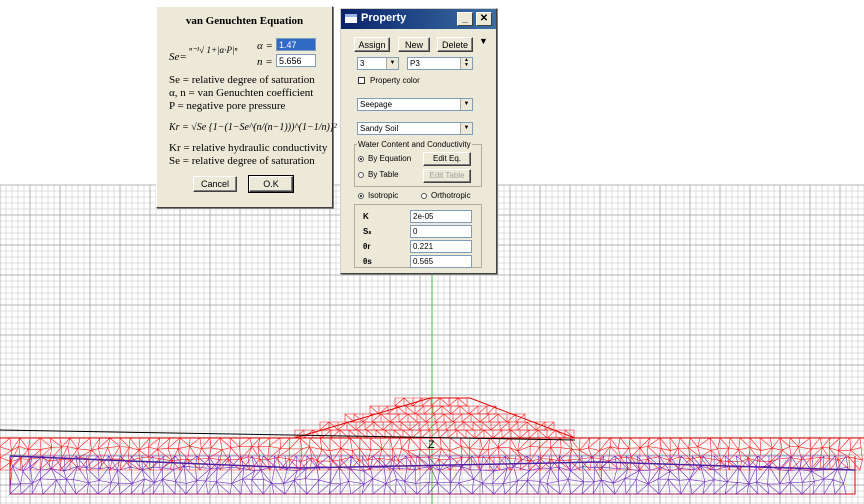 This screenshot has height=504, width=864. What do you see at coordinates (390, 158) in the screenshot?
I see `by-equation-label: By Equation` at bounding box center [390, 158].